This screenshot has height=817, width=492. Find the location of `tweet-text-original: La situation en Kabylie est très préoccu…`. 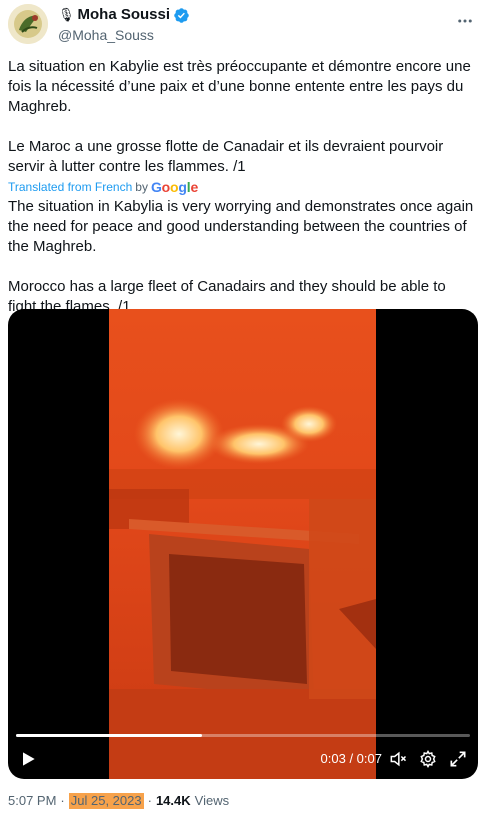

tweet-text-original: La situation en Kabylie est très préoccu… is located at coordinates (239, 116).